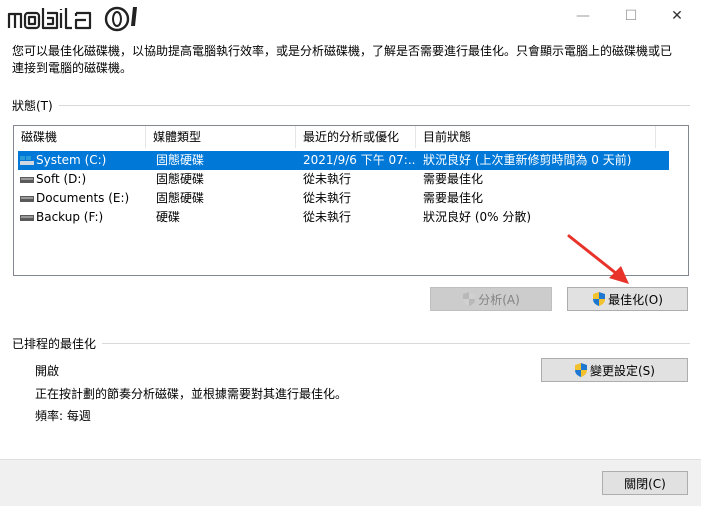 The width and height of the screenshot is (701, 506). I want to click on change-settings-button: 變更設定(S), so click(614, 370).